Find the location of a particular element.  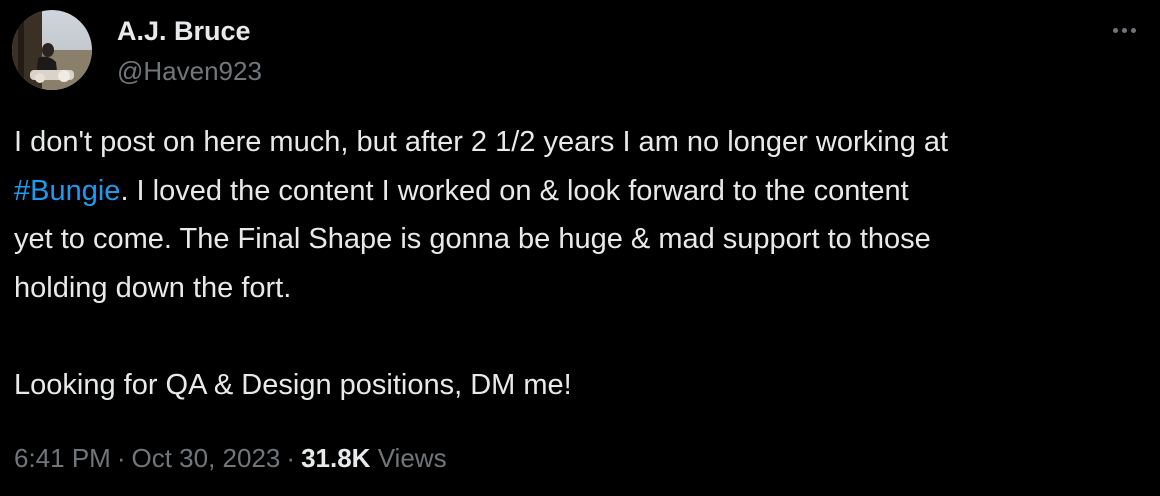

avatar is located at coordinates (52, 50).